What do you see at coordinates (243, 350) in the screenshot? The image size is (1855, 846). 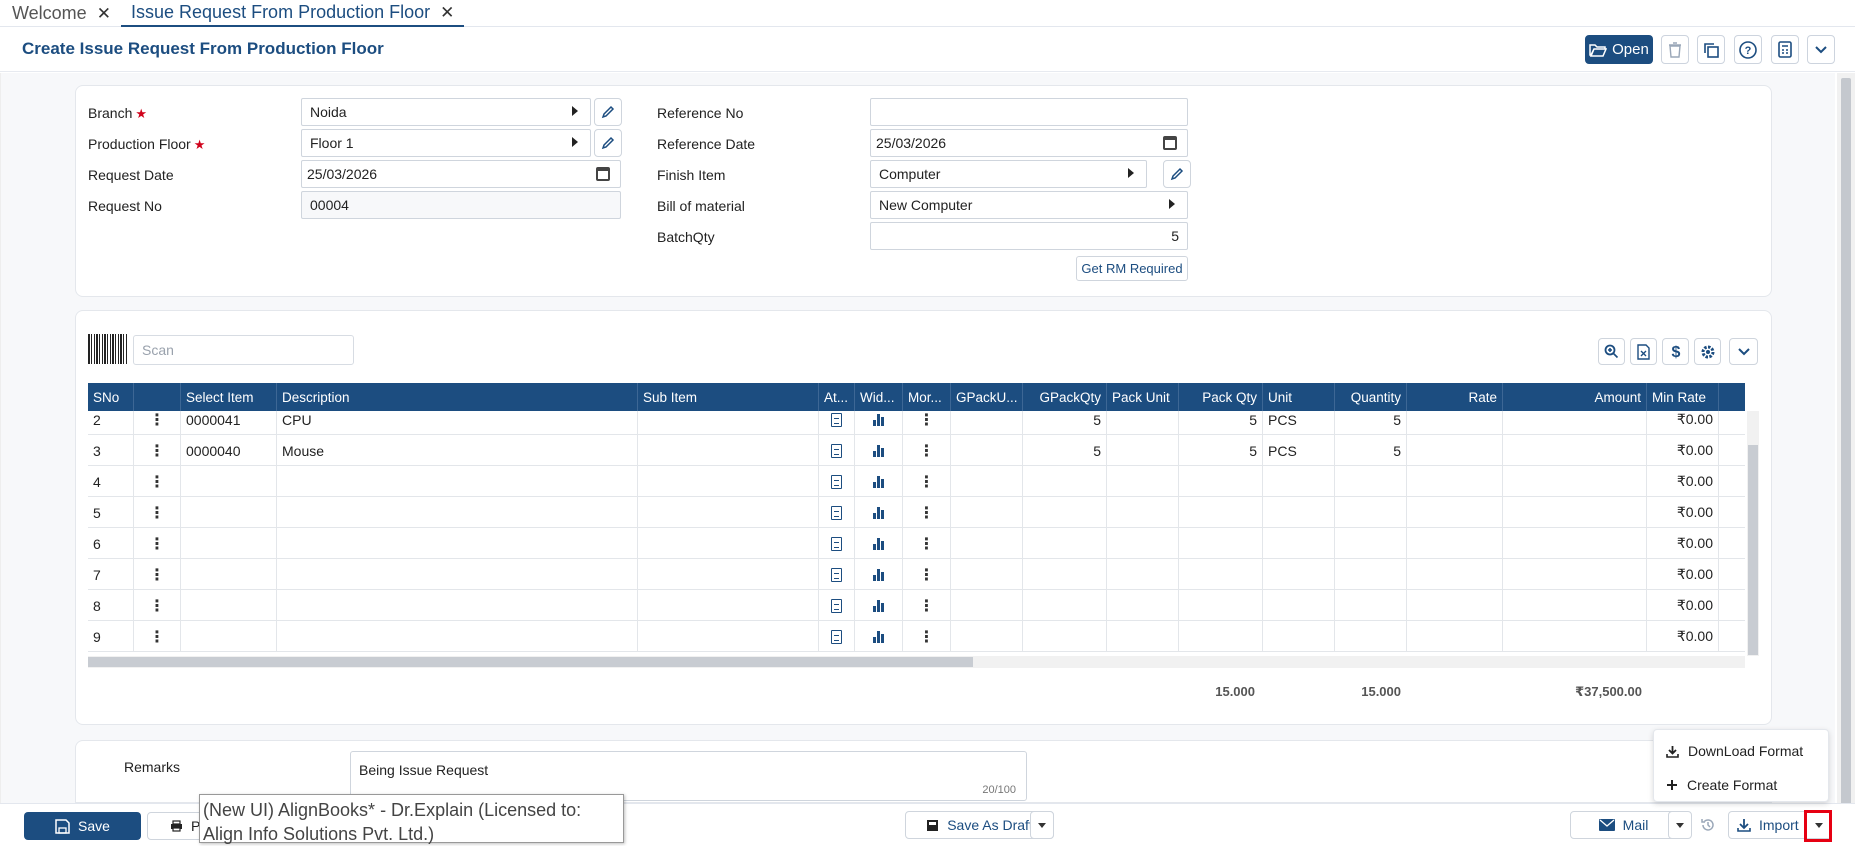 I see `scan-input: Scan` at bounding box center [243, 350].